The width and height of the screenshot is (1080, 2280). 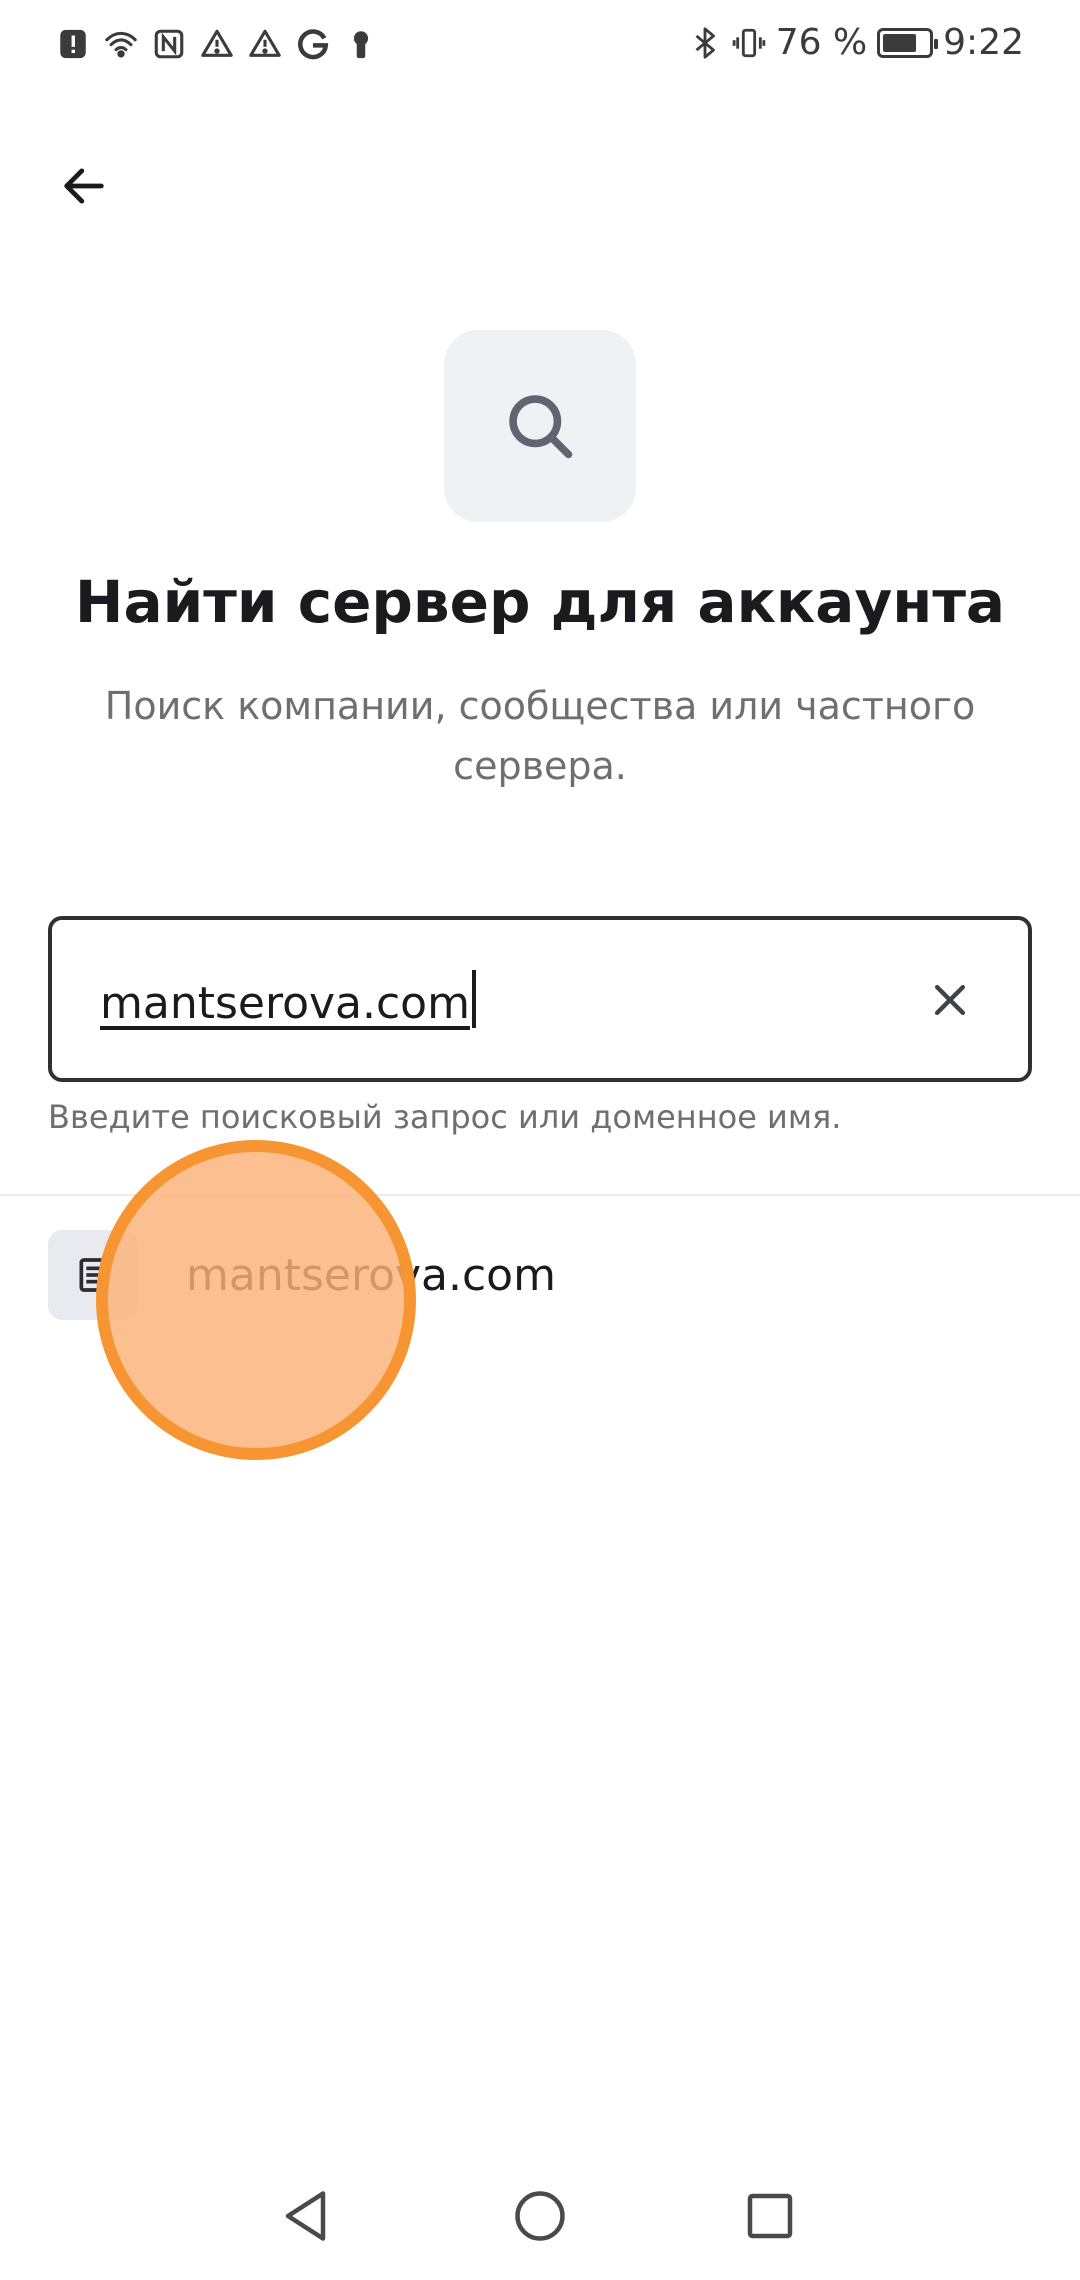 What do you see at coordinates (371, 1275) in the screenshot?
I see `search-result-label: mantserova.com` at bounding box center [371, 1275].